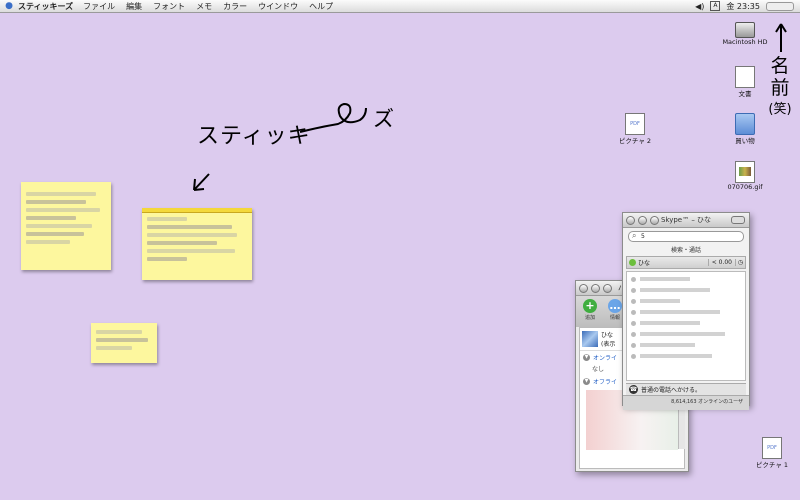  I want to click on online-status-icon, so click(632, 262).